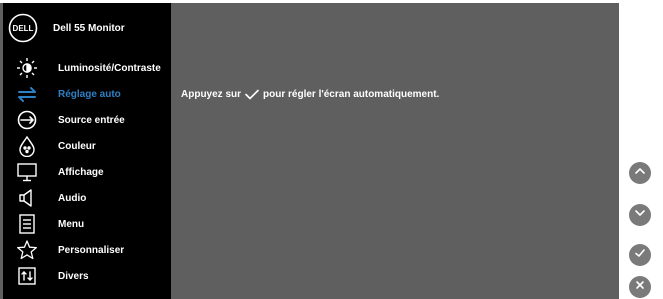 This screenshot has width=663, height=299. What do you see at coordinates (27, 120) in the screenshot?
I see `input-source-icon` at bounding box center [27, 120].